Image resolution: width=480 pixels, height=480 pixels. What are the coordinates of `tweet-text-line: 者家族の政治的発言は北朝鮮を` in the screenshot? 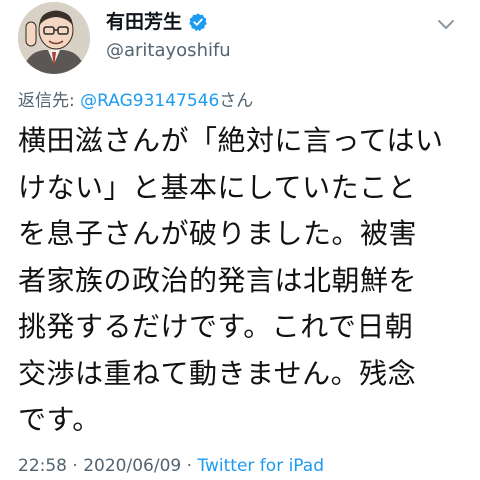 It's located at (218, 280).